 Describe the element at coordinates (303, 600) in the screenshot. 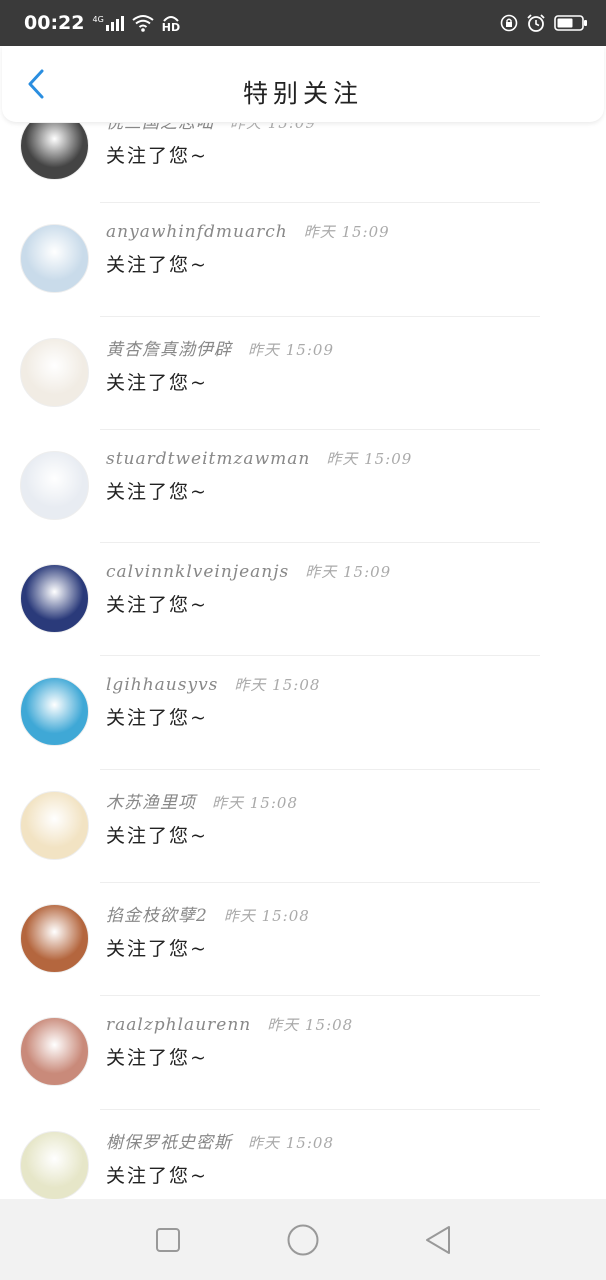

I see `list-item: calvinnklveinjeanjs 昨天 15:09 关注了您~` at that location.